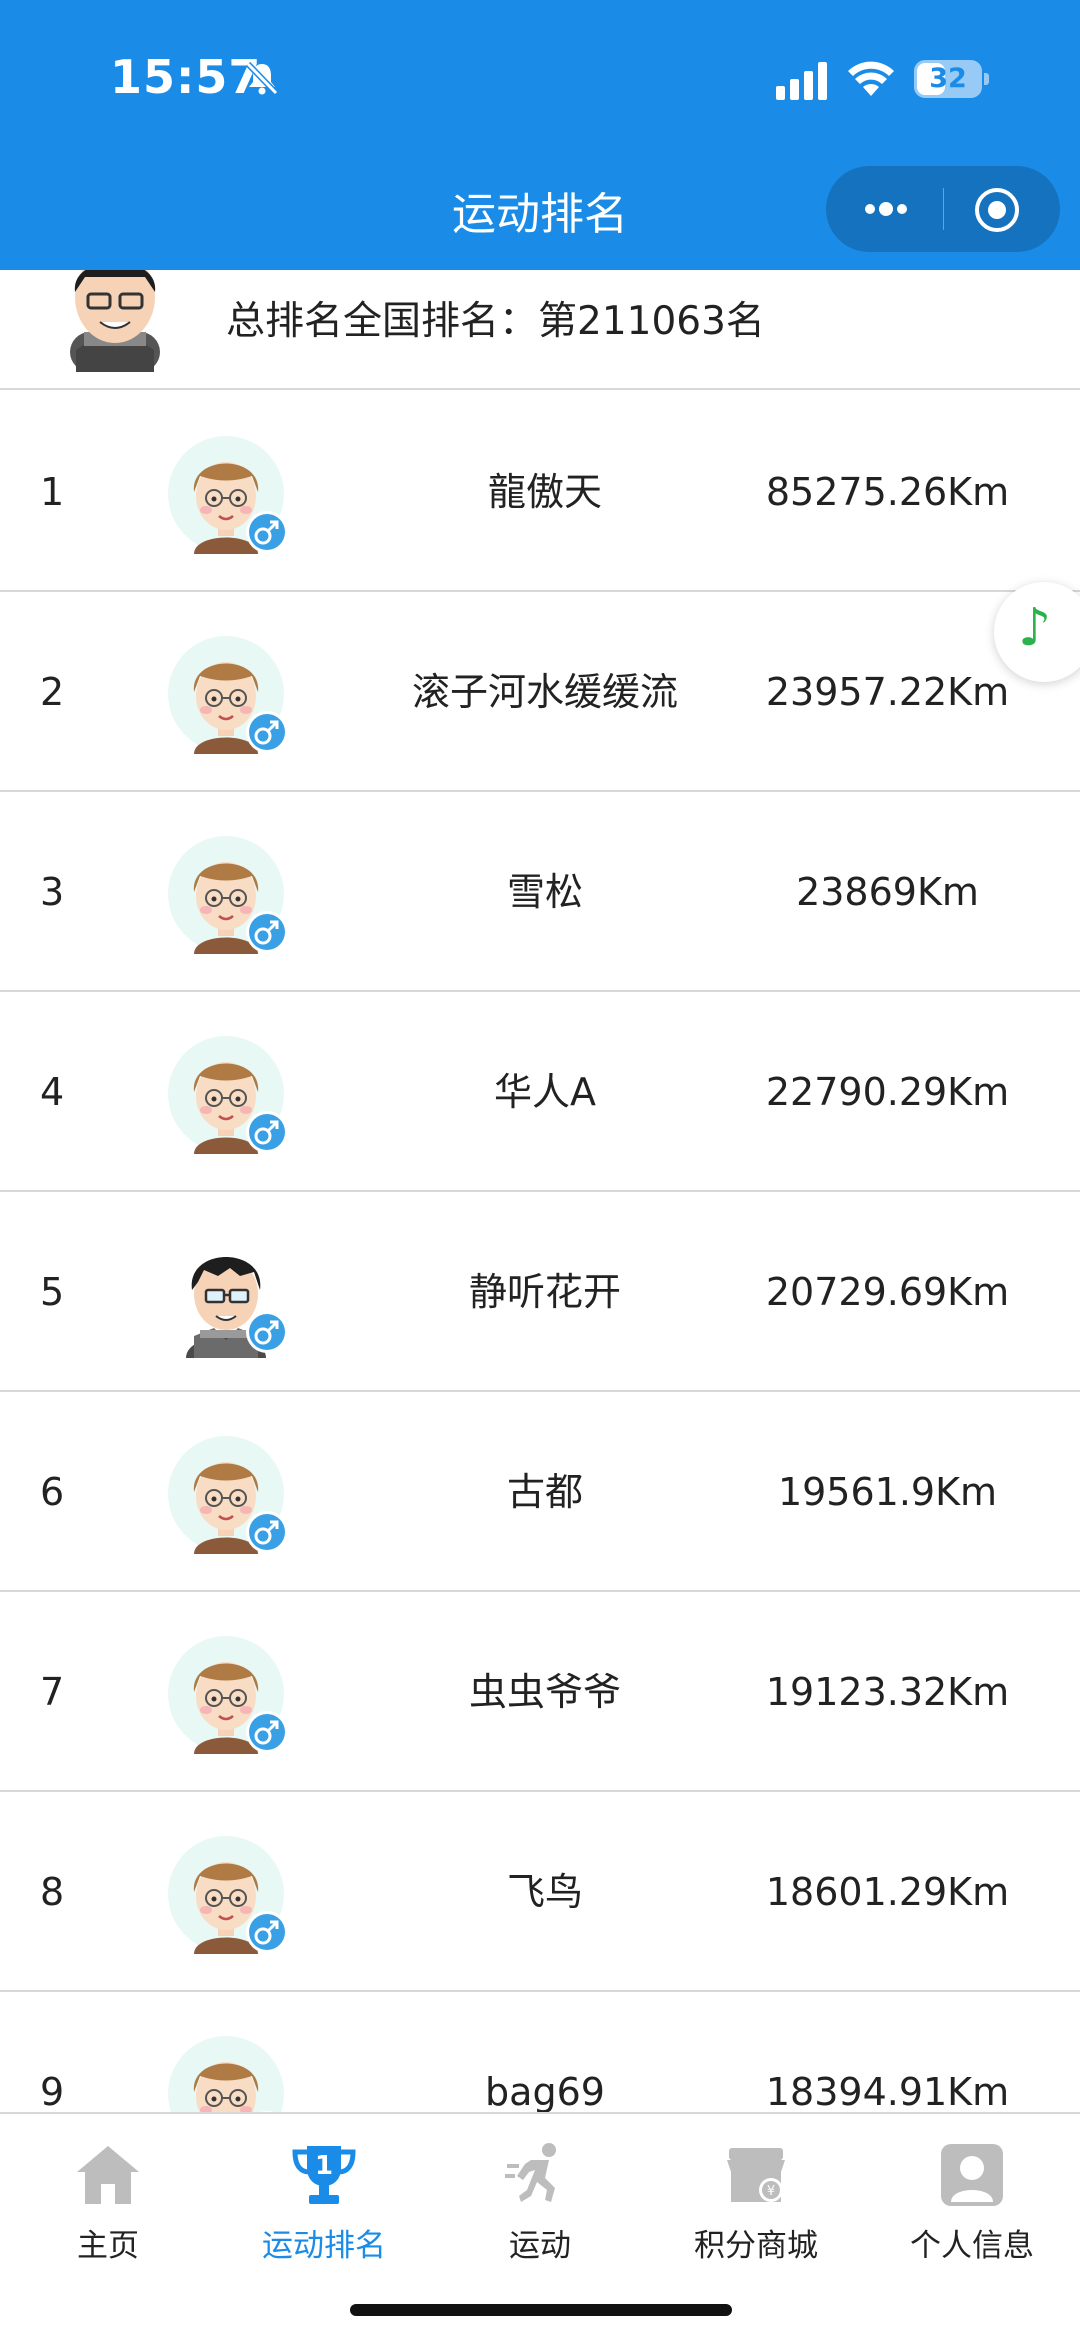  Describe the element at coordinates (52, 892) in the screenshot. I see `rank-number: 3` at that location.